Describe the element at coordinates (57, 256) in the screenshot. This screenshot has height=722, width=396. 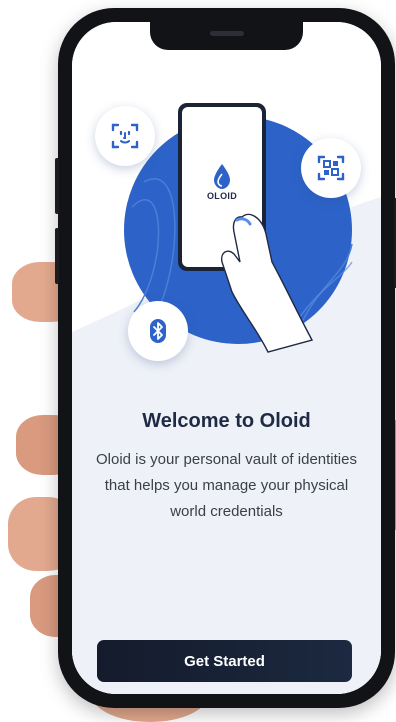
I see `volume-down-button` at that location.